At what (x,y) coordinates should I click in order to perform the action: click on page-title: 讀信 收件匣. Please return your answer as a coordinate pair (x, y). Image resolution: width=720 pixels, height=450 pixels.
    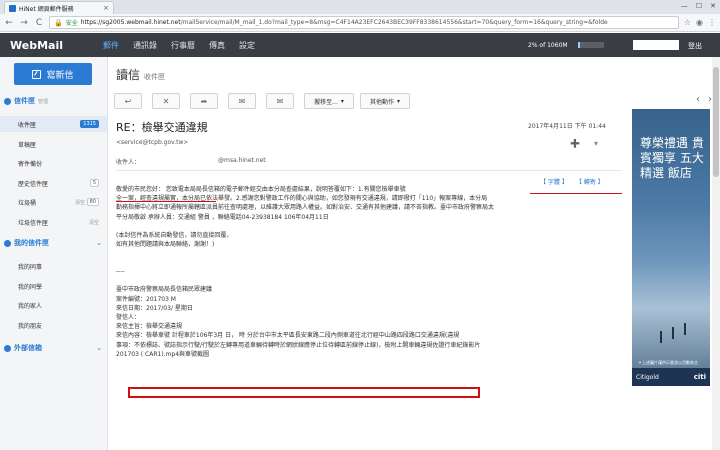
    Looking at the image, I should click on (140, 74).